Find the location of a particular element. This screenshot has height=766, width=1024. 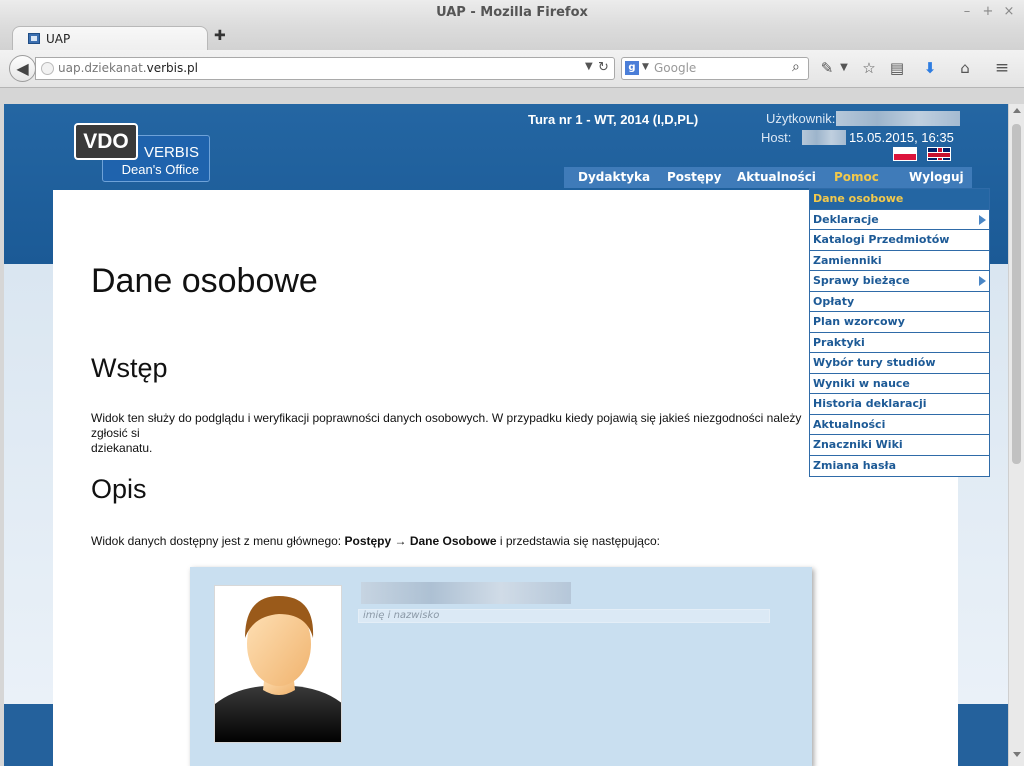

url-domain: verbis.pl is located at coordinates (172, 68).